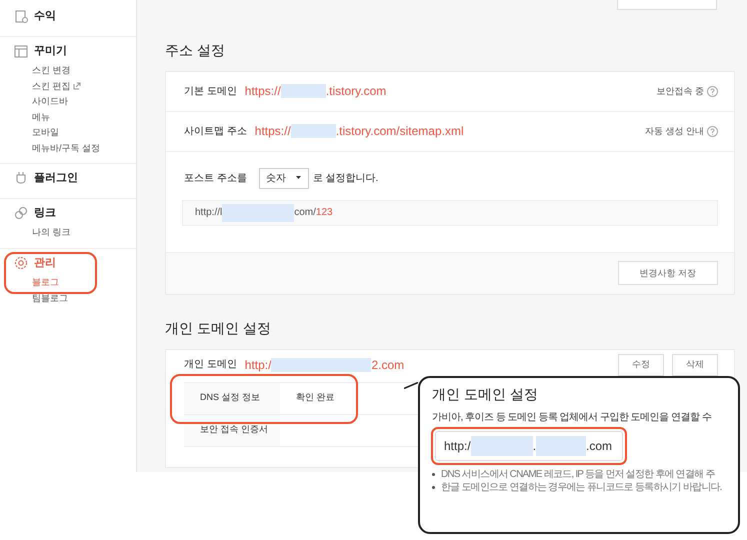 This screenshot has width=747, height=540. Describe the element at coordinates (581, 487) in the screenshot. I see `bullet-text: 한글 도메인으로 연결하는 경우에는 퓨니코드로 등록하시기 바랍니다.` at that location.